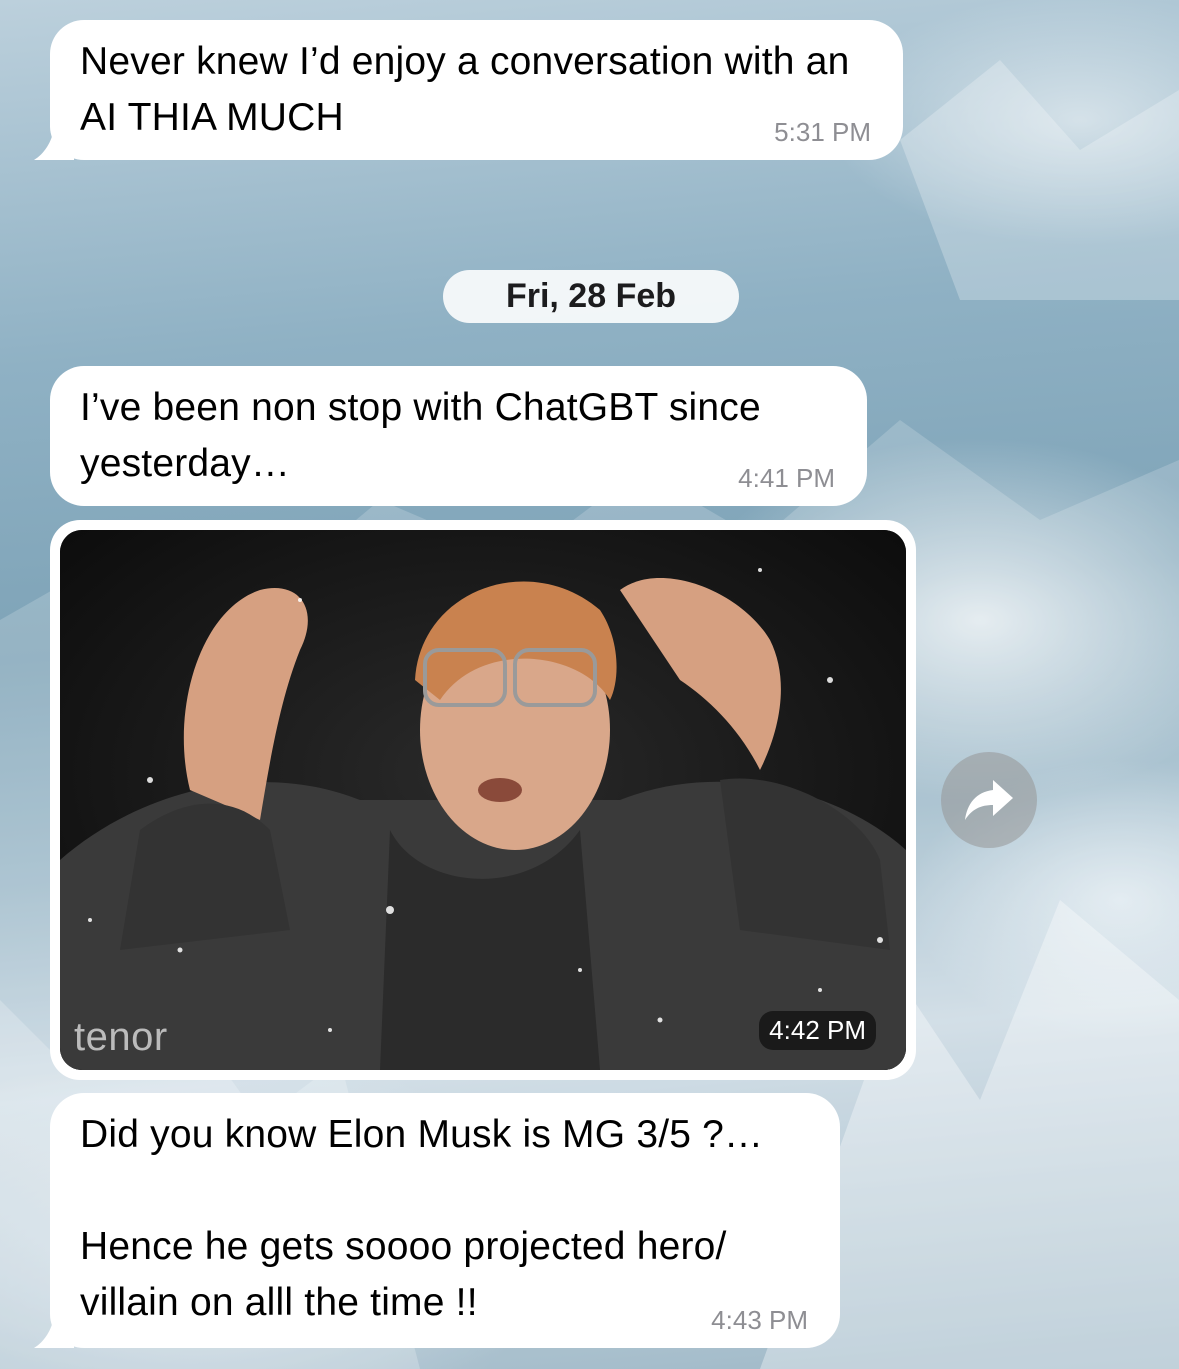  I want to click on date-separator: Fri, 28 Feb, so click(591, 296).